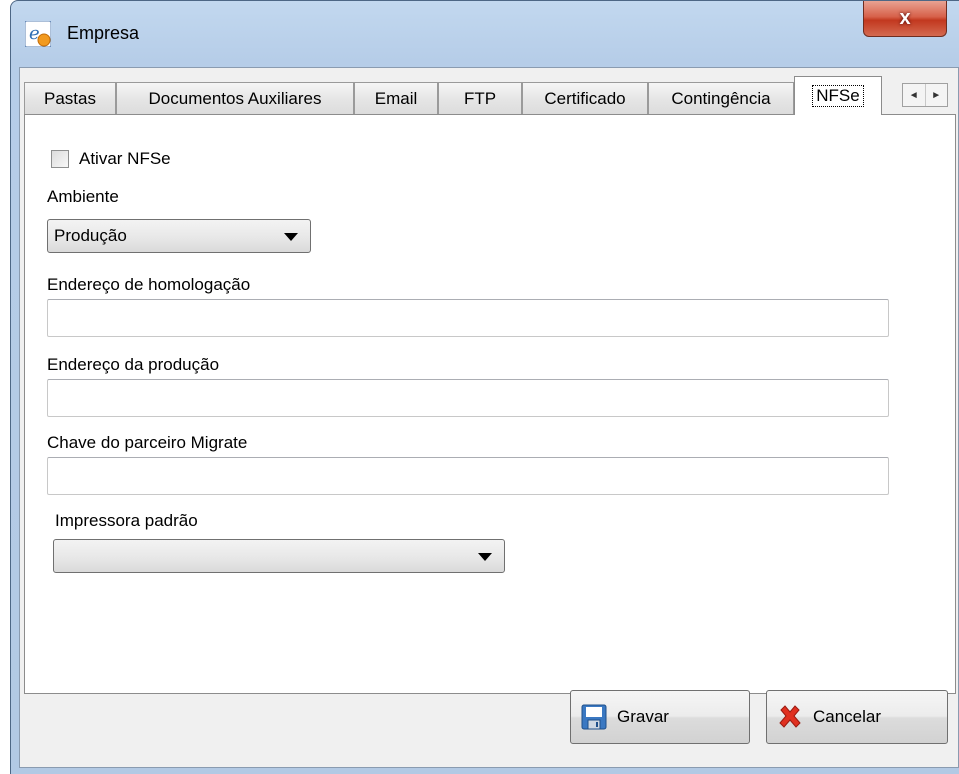  I want to click on tab-nfse-label: NFSe, so click(838, 96).